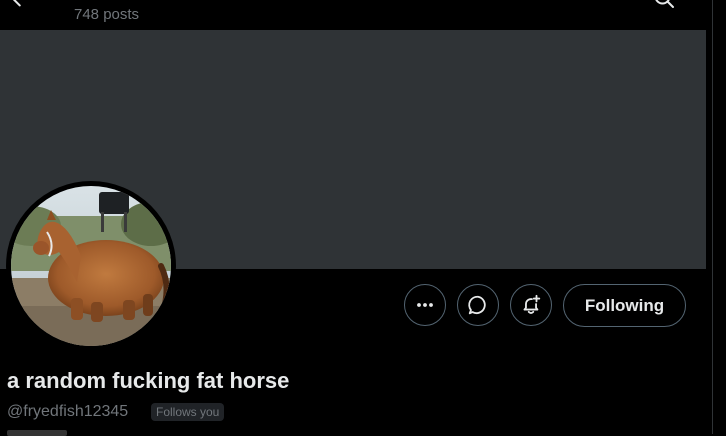 This screenshot has width=726, height=436. What do you see at coordinates (17, 5) in the screenshot?
I see `back-arrow-icon` at bounding box center [17, 5].